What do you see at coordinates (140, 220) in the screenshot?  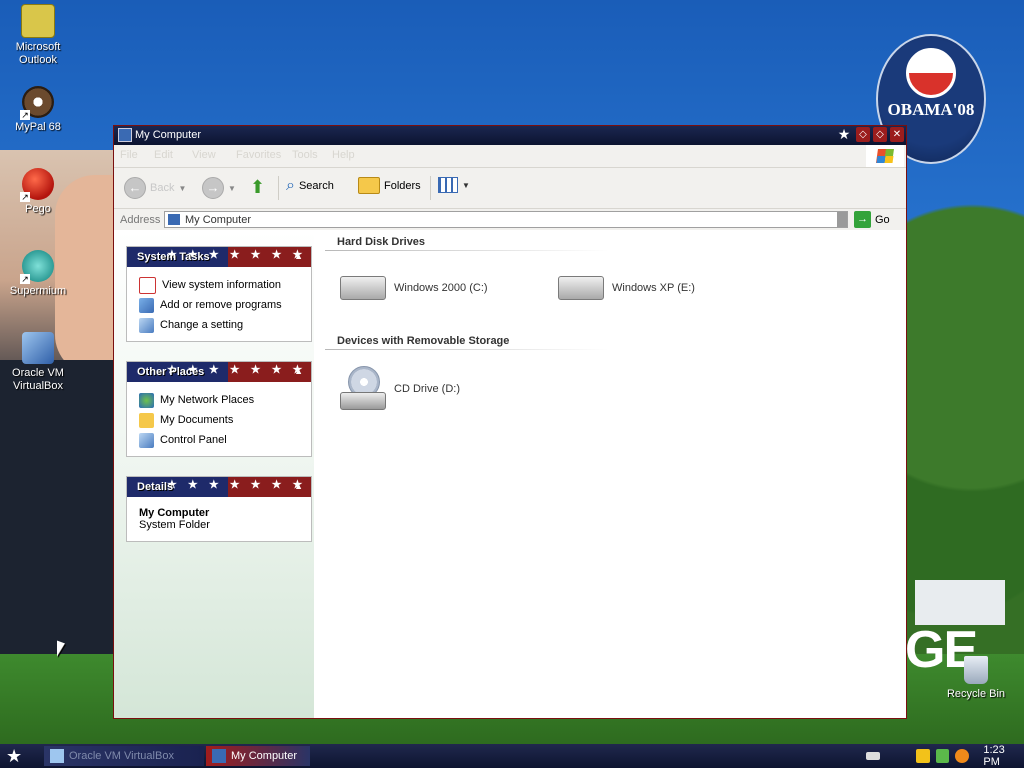 I see `address-label: Address` at bounding box center [140, 220].